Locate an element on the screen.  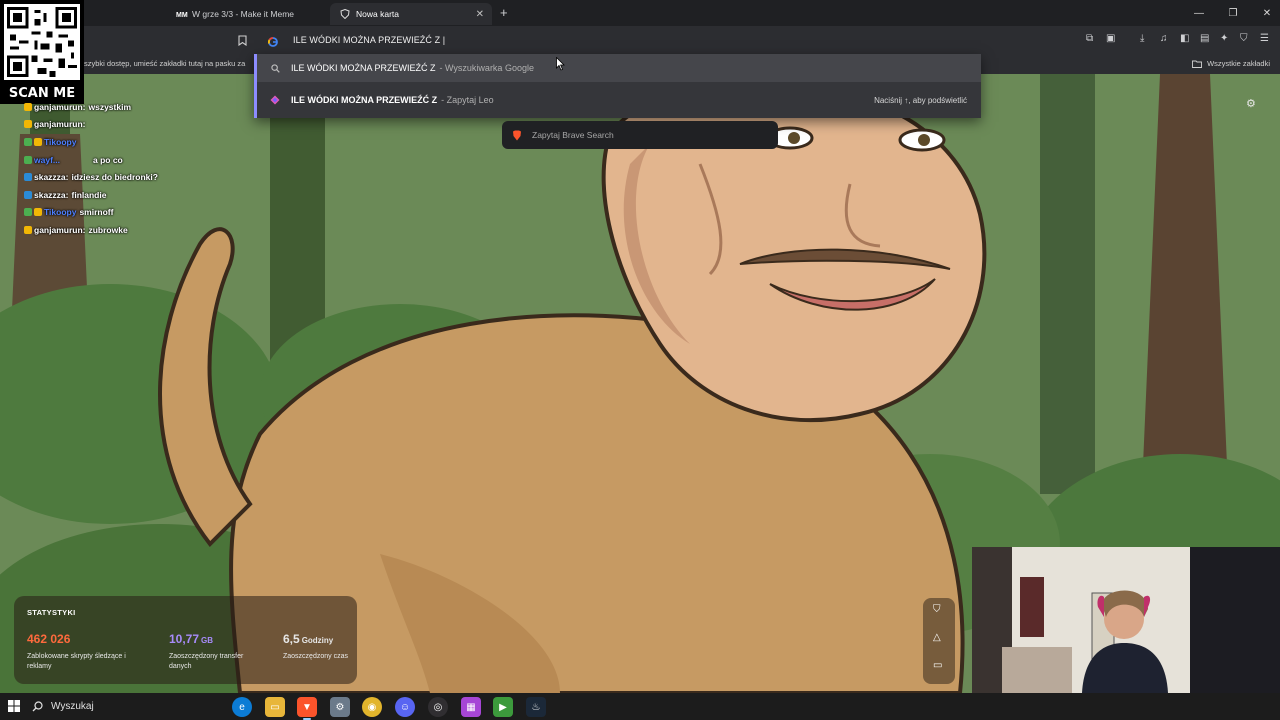
stat-value: 6,5 is located at coordinates (291, 639).